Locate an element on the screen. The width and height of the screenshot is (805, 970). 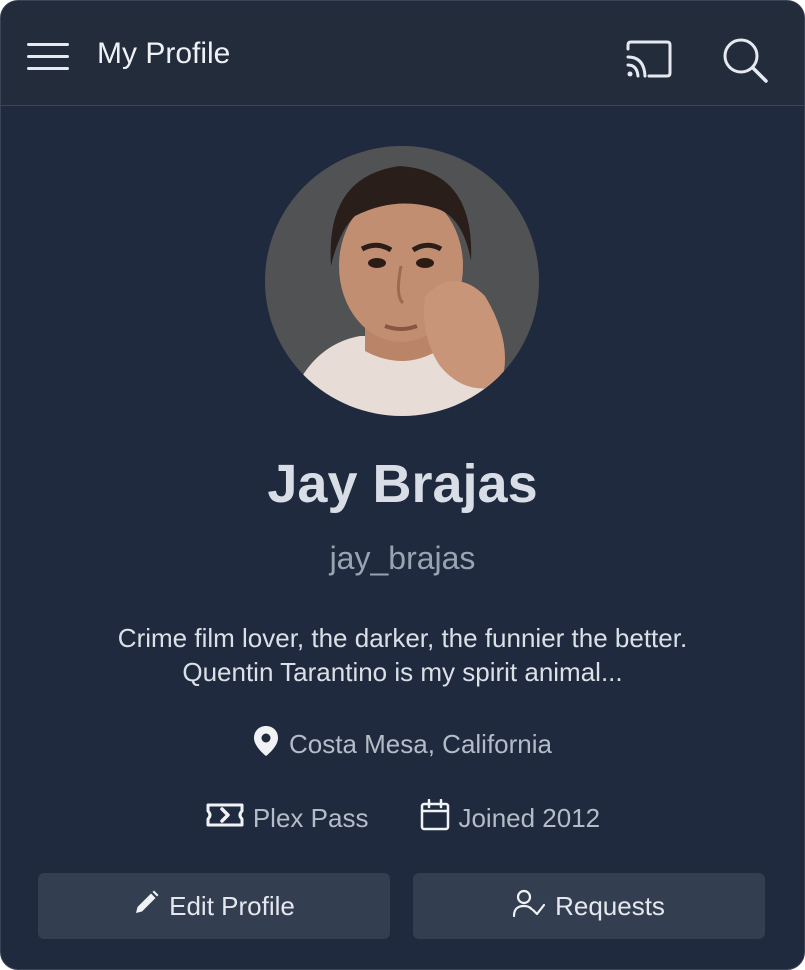
page-title: My Profile is located at coordinates (164, 53).